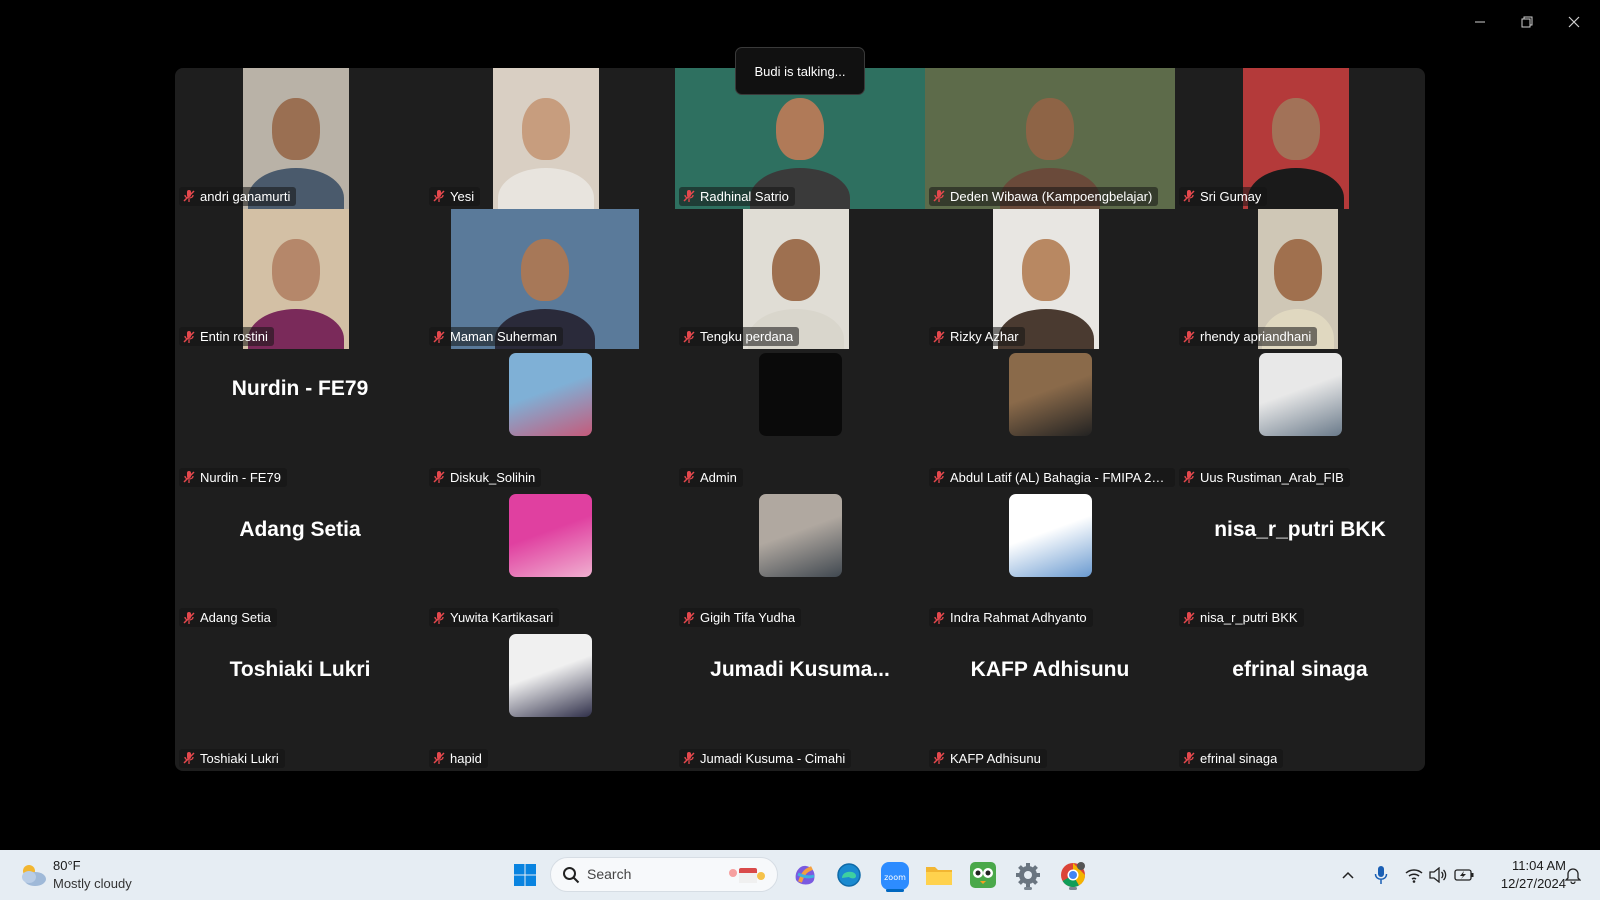  What do you see at coordinates (1573, 875) in the screenshot?
I see `notification-bell-icon` at bounding box center [1573, 875].